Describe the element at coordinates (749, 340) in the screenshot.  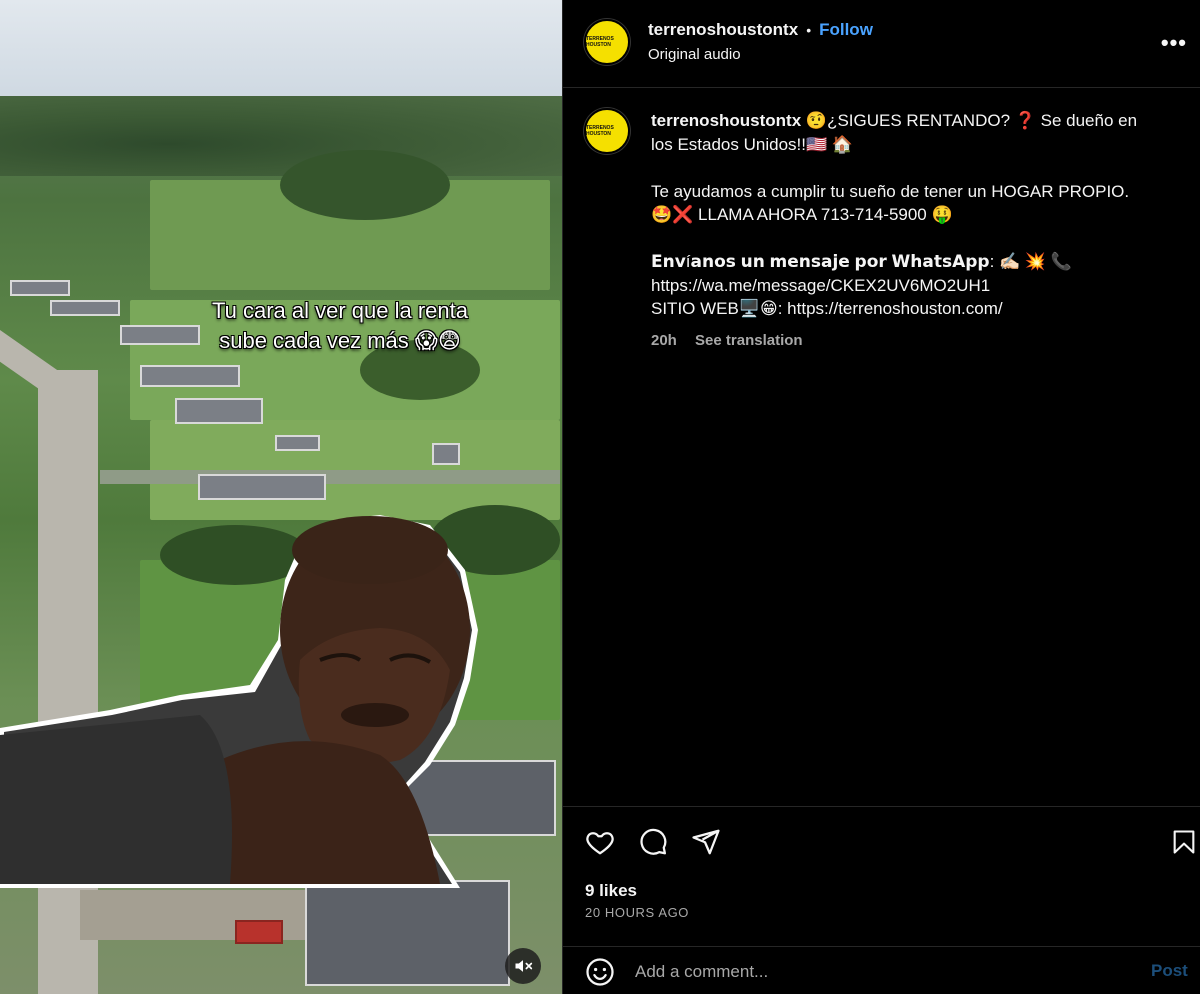
I see `see-translation-link: See translation` at that location.